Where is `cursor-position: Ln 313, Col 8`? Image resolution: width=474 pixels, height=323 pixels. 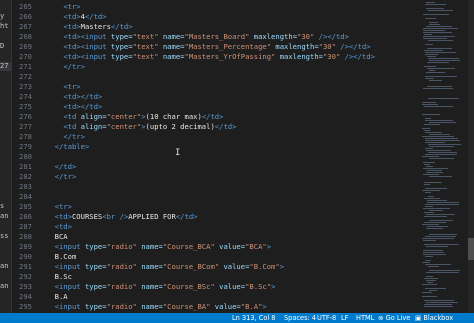 cursor-position: Ln 313, Col 8 is located at coordinates (254, 318).